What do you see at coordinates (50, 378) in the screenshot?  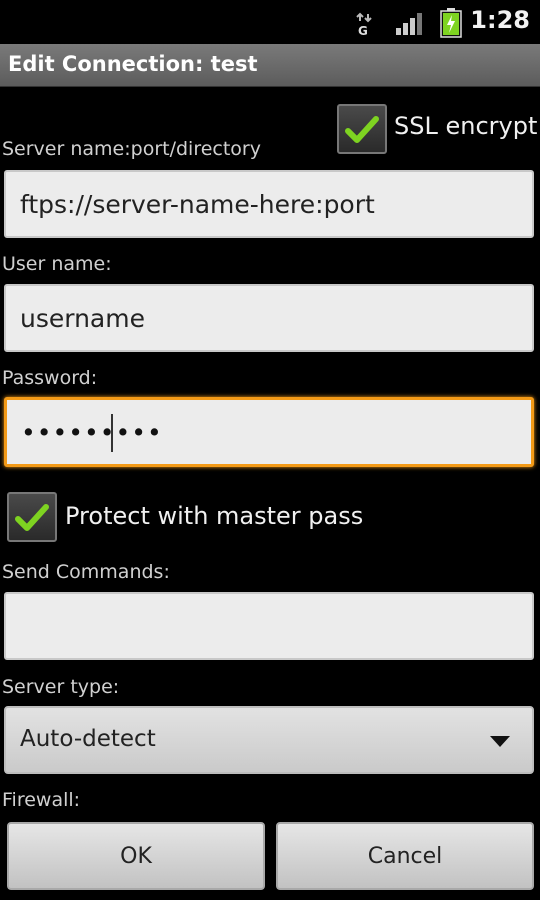 I see `password-label: Password:` at bounding box center [50, 378].